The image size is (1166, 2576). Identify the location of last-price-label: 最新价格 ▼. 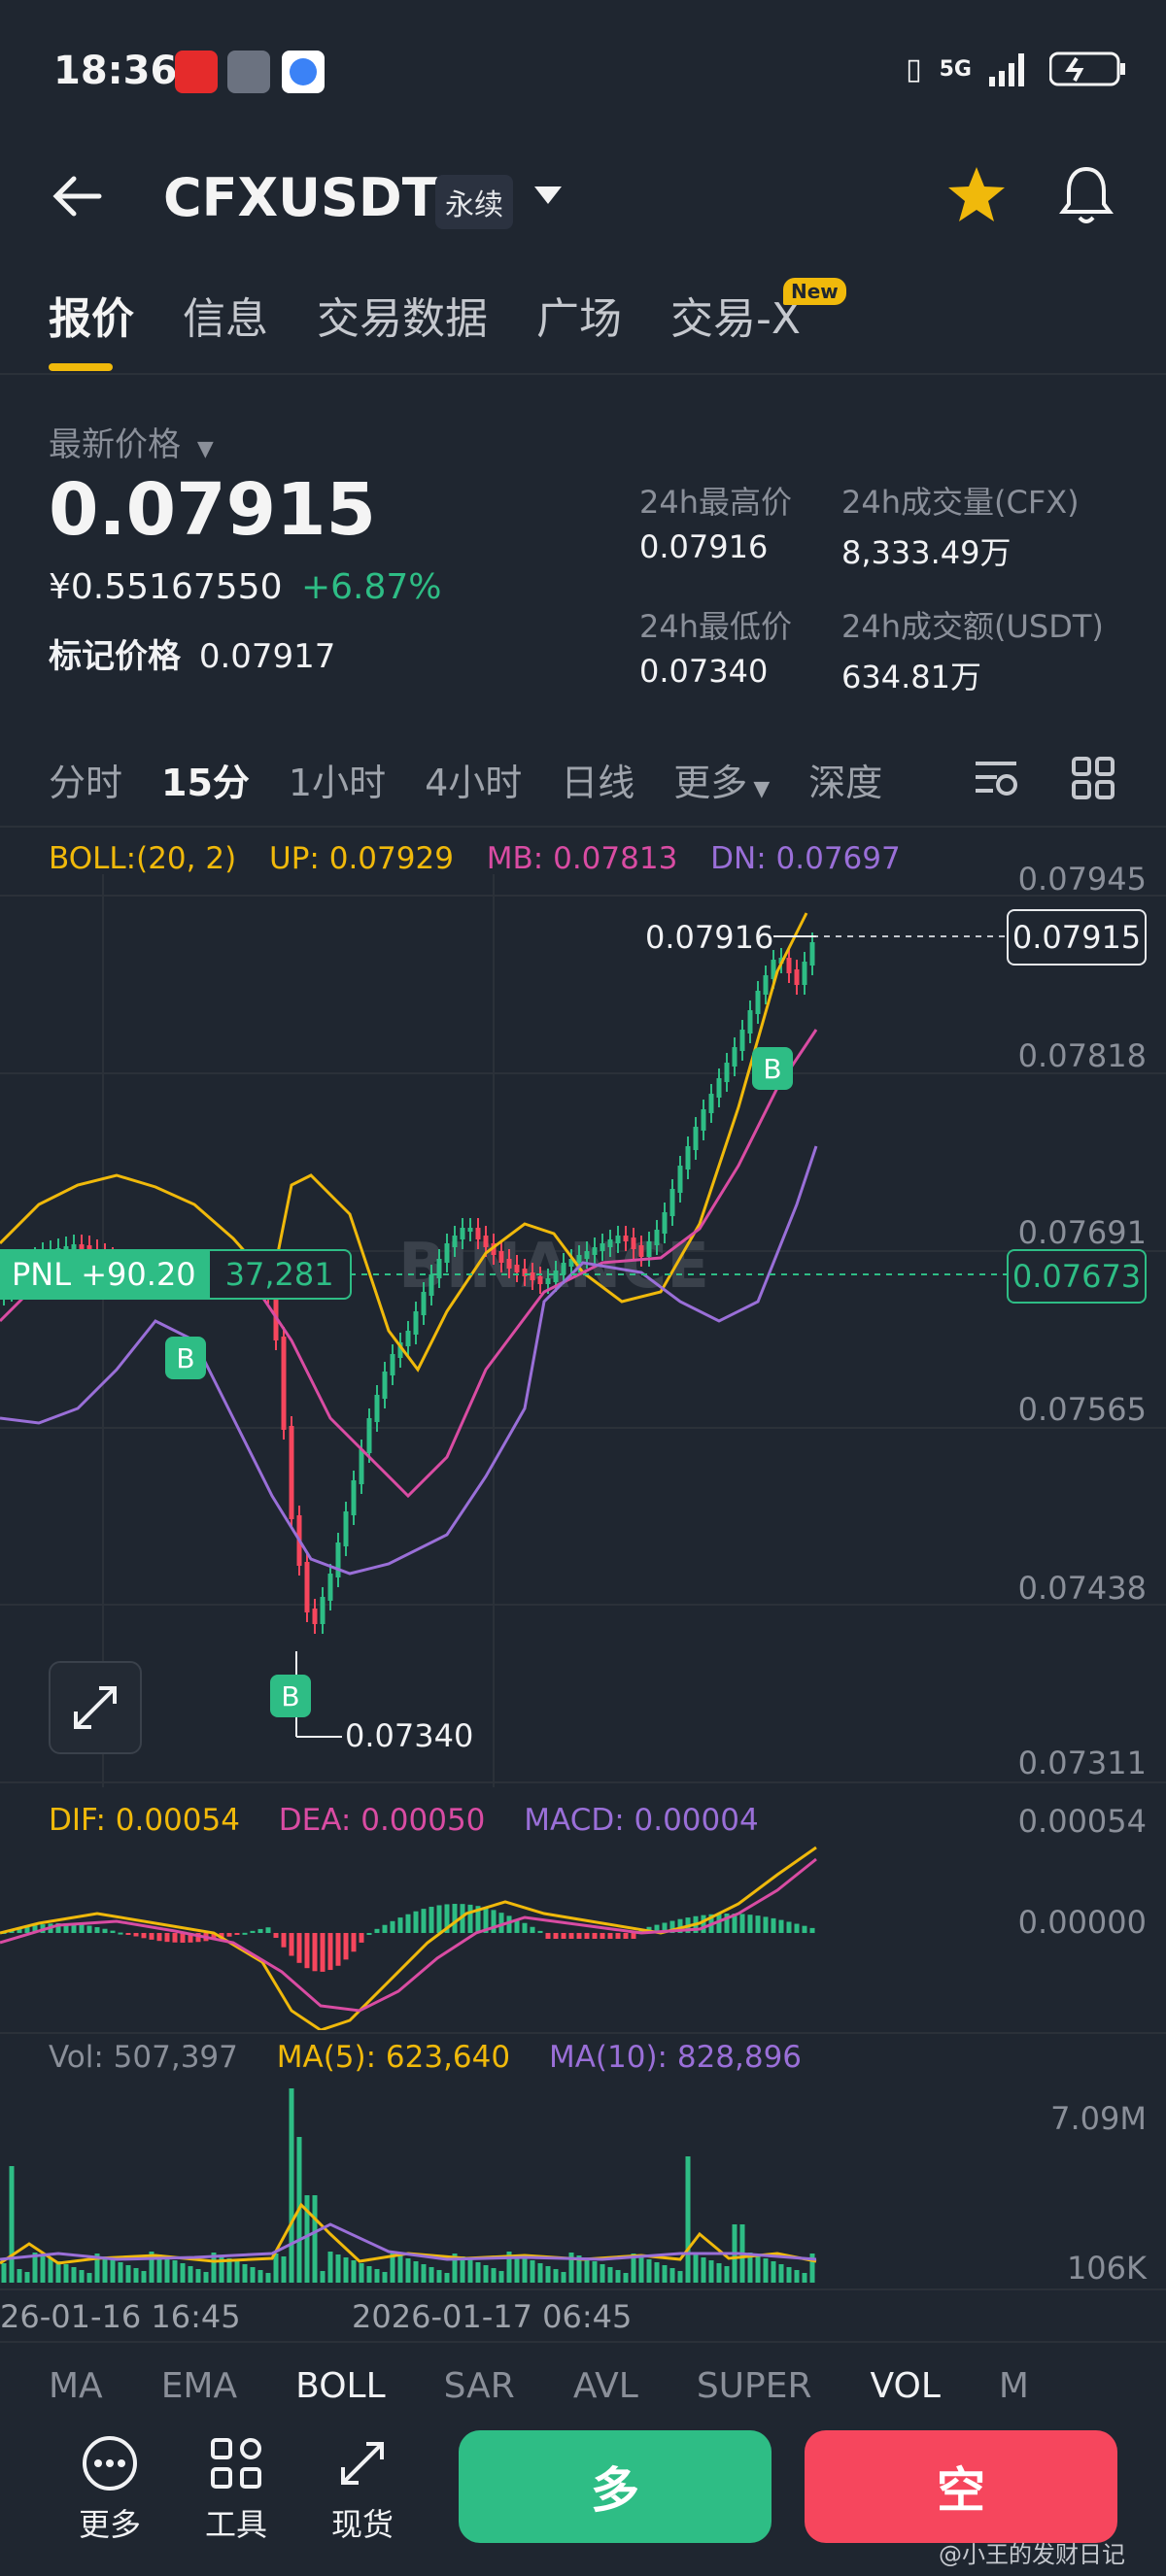
(131, 441).